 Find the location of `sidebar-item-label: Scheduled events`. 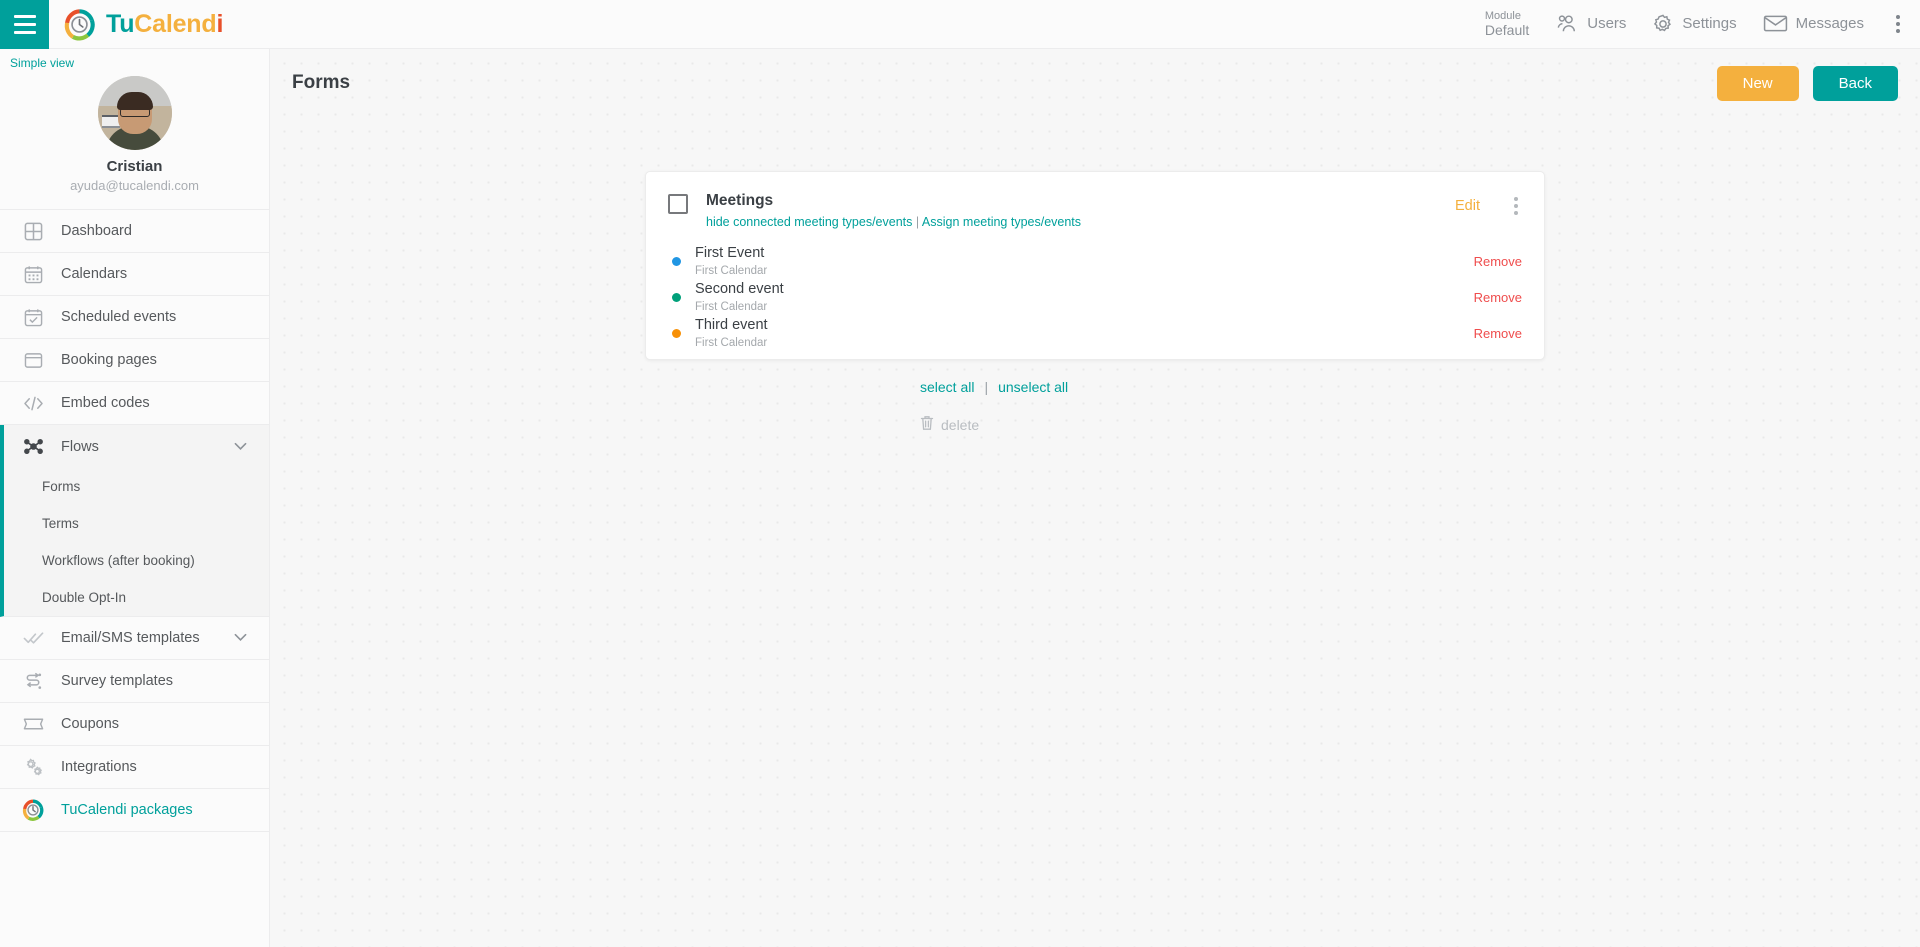

sidebar-item-label: Scheduled events is located at coordinates (119, 317).